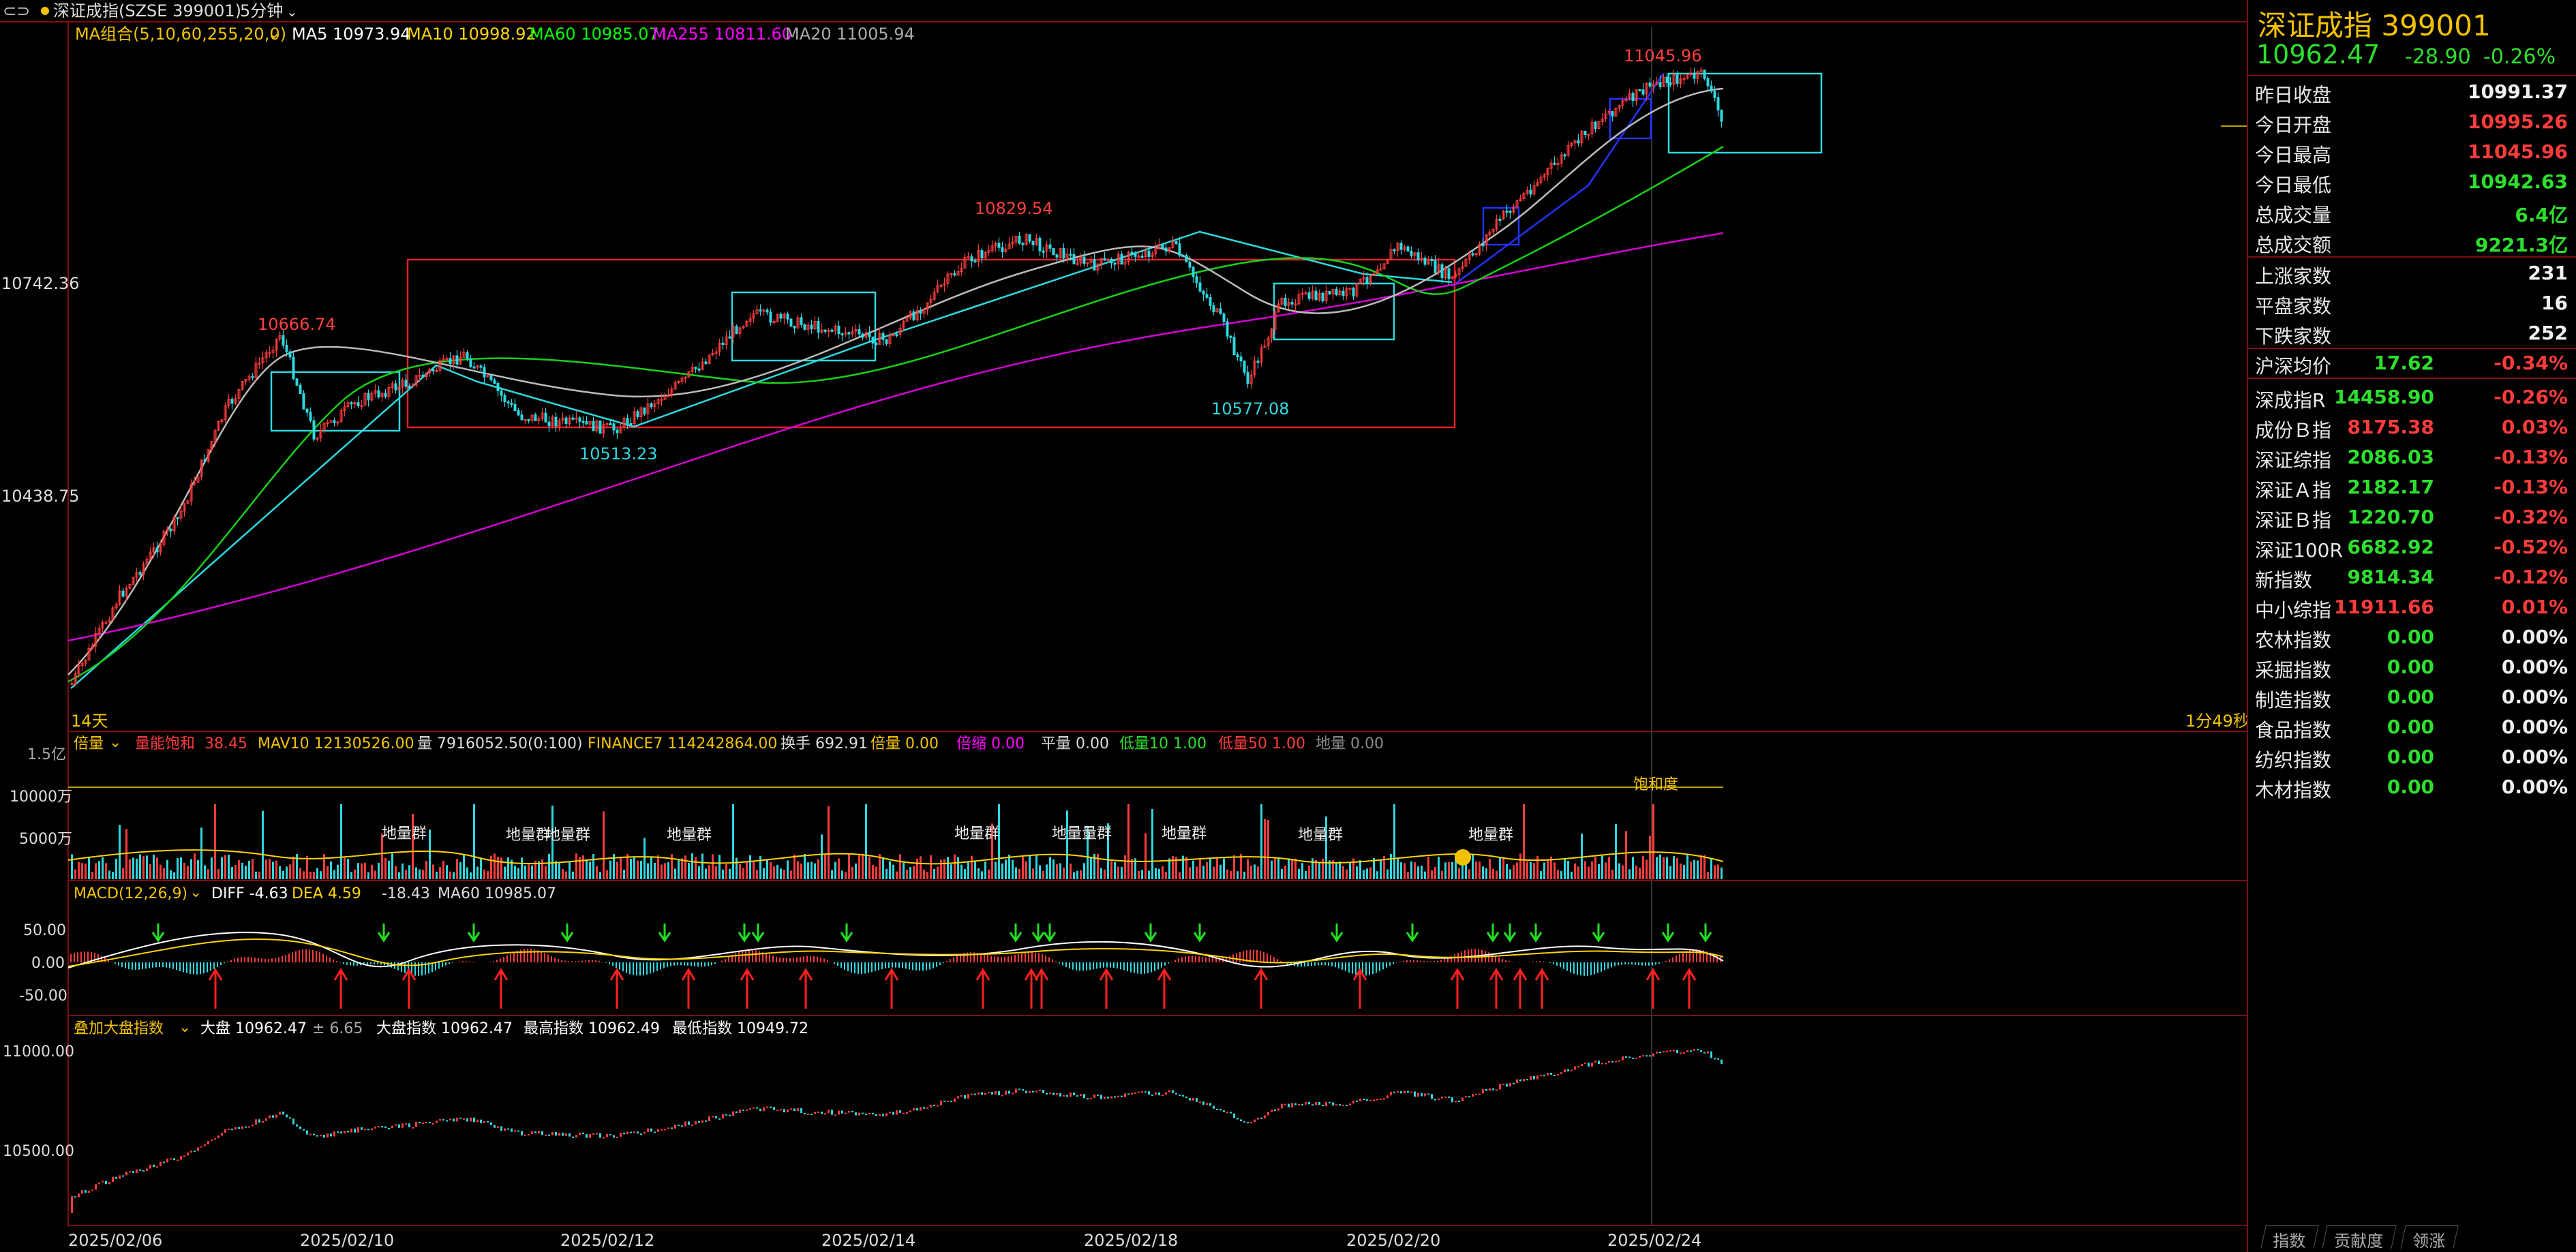 The image size is (2576, 1252). Describe the element at coordinates (2412, 363) in the screenshot. I see `side-row-hs-avg: 沪深均价 17.62 -0.34%` at that location.